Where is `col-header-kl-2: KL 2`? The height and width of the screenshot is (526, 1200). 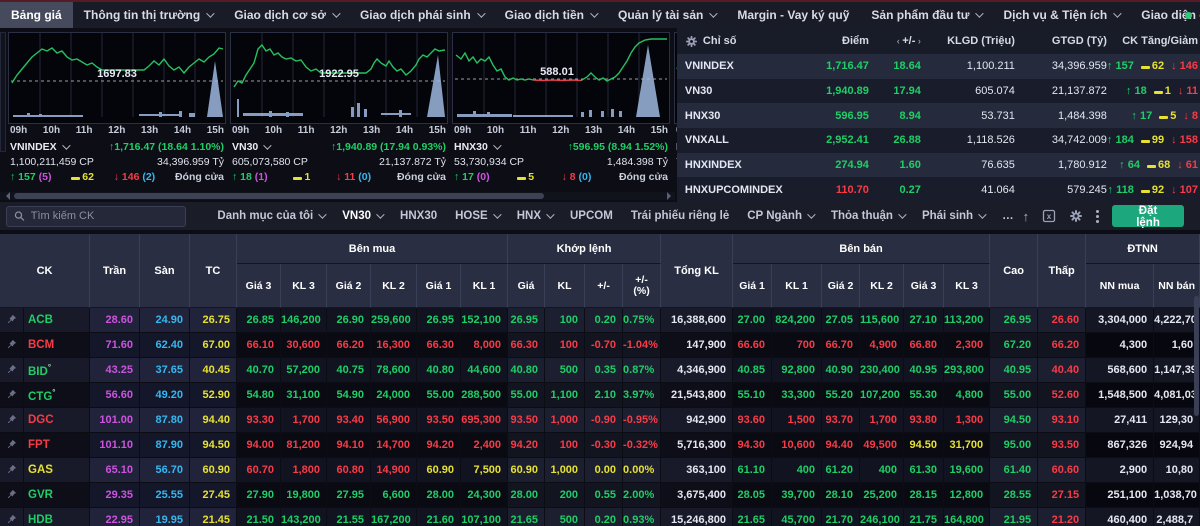
col-header-kl-2: KL 2 is located at coordinates (394, 286).